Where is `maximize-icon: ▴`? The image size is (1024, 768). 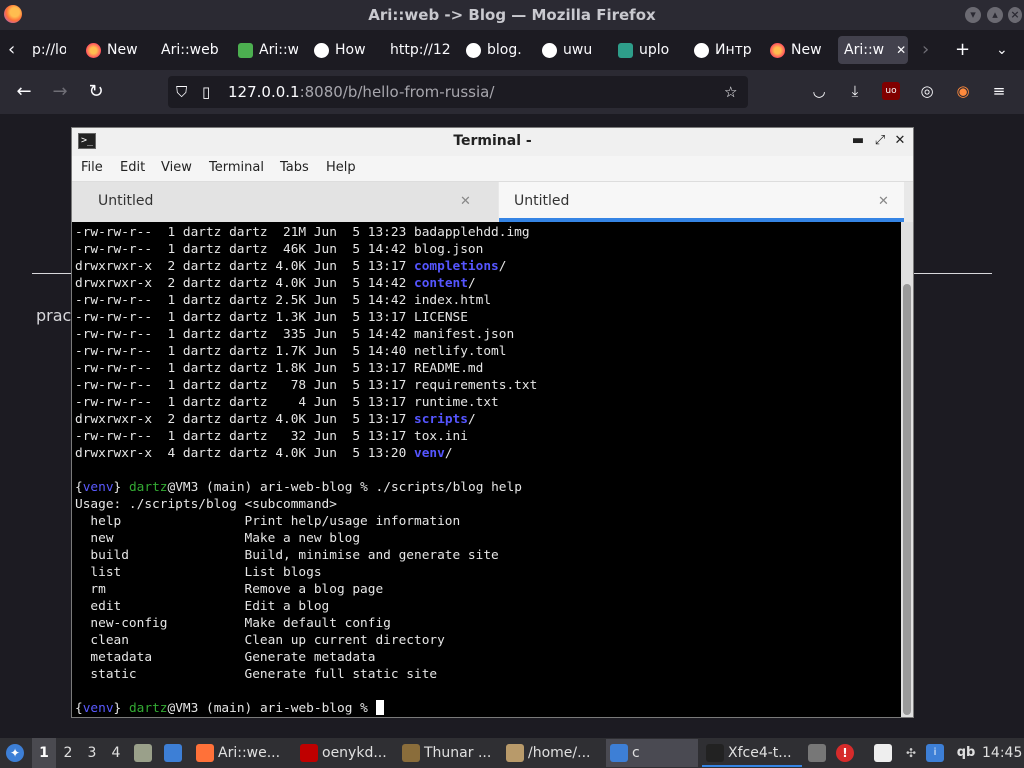 maximize-icon: ▴ is located at coordinates (995, 15).